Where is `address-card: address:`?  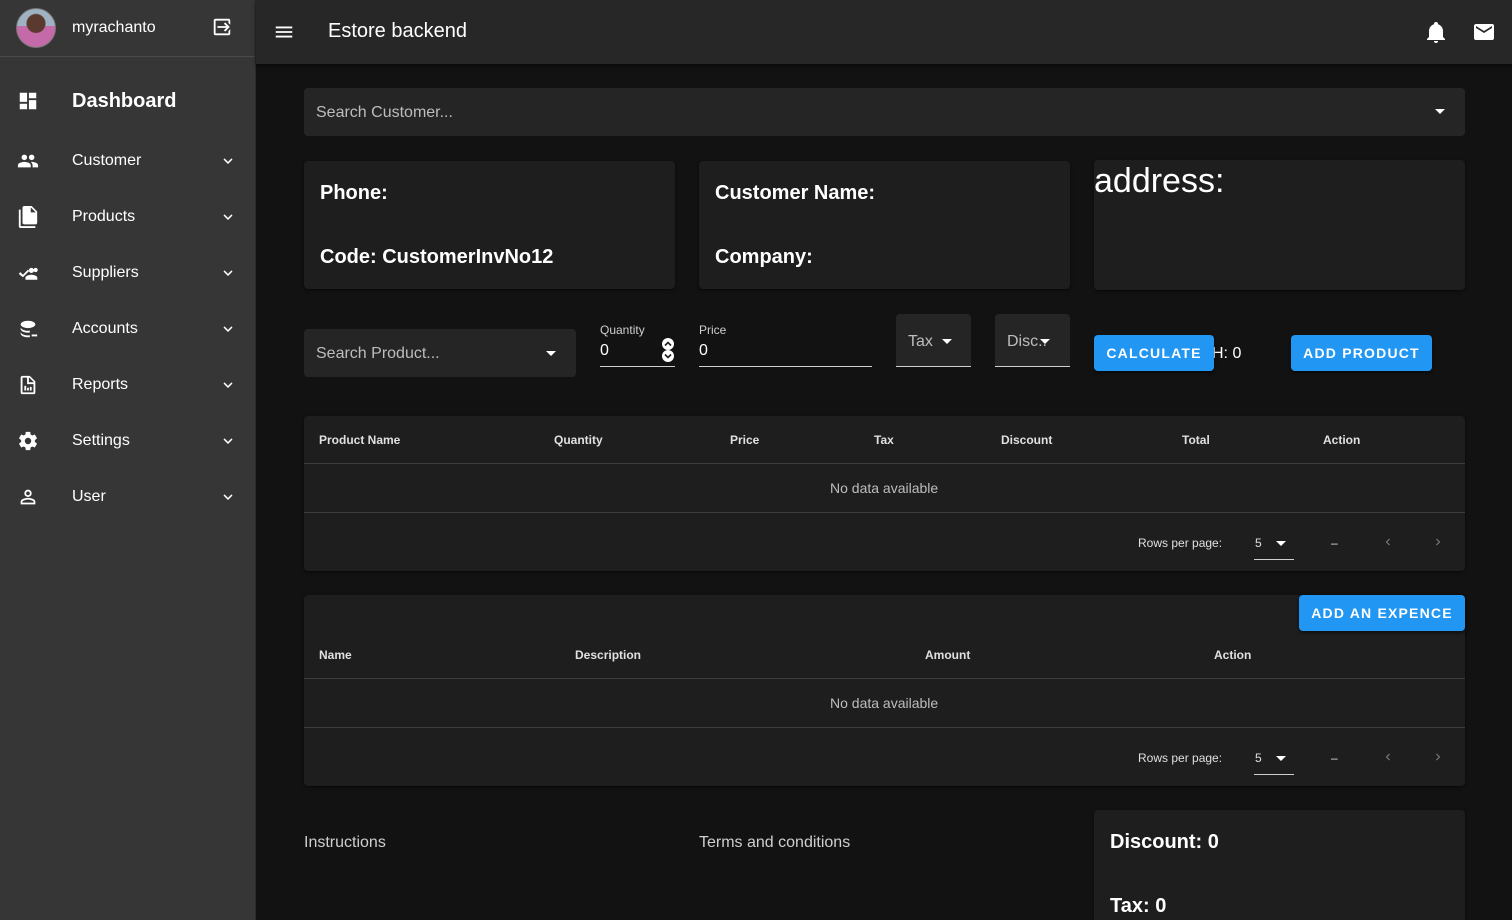 address-card: address: is located at coordinates (1279, 225).